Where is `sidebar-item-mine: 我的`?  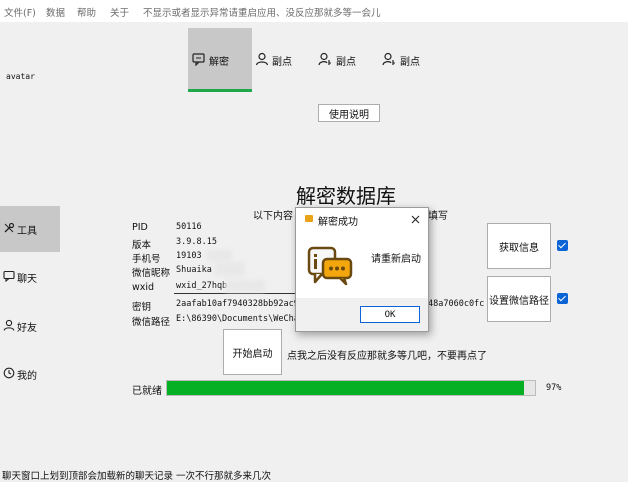
sidebar-item-mine: 我的 is located at coordinates (30, 373).